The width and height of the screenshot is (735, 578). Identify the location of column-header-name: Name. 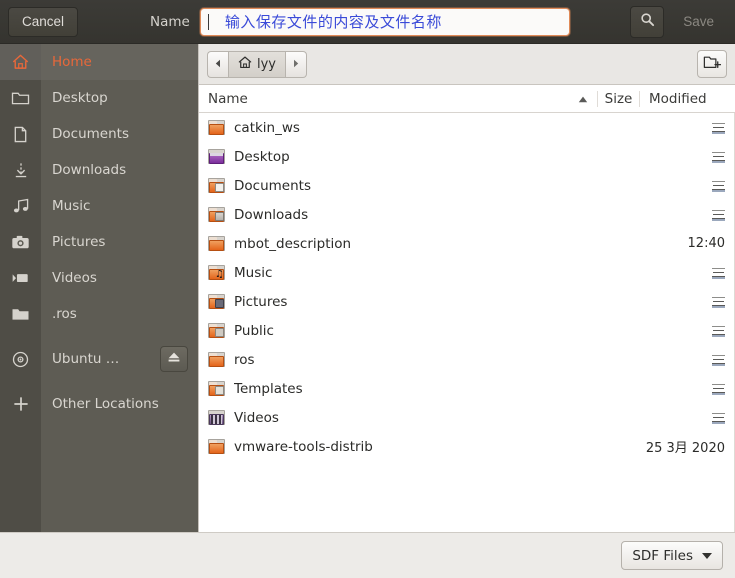
(398, 99).